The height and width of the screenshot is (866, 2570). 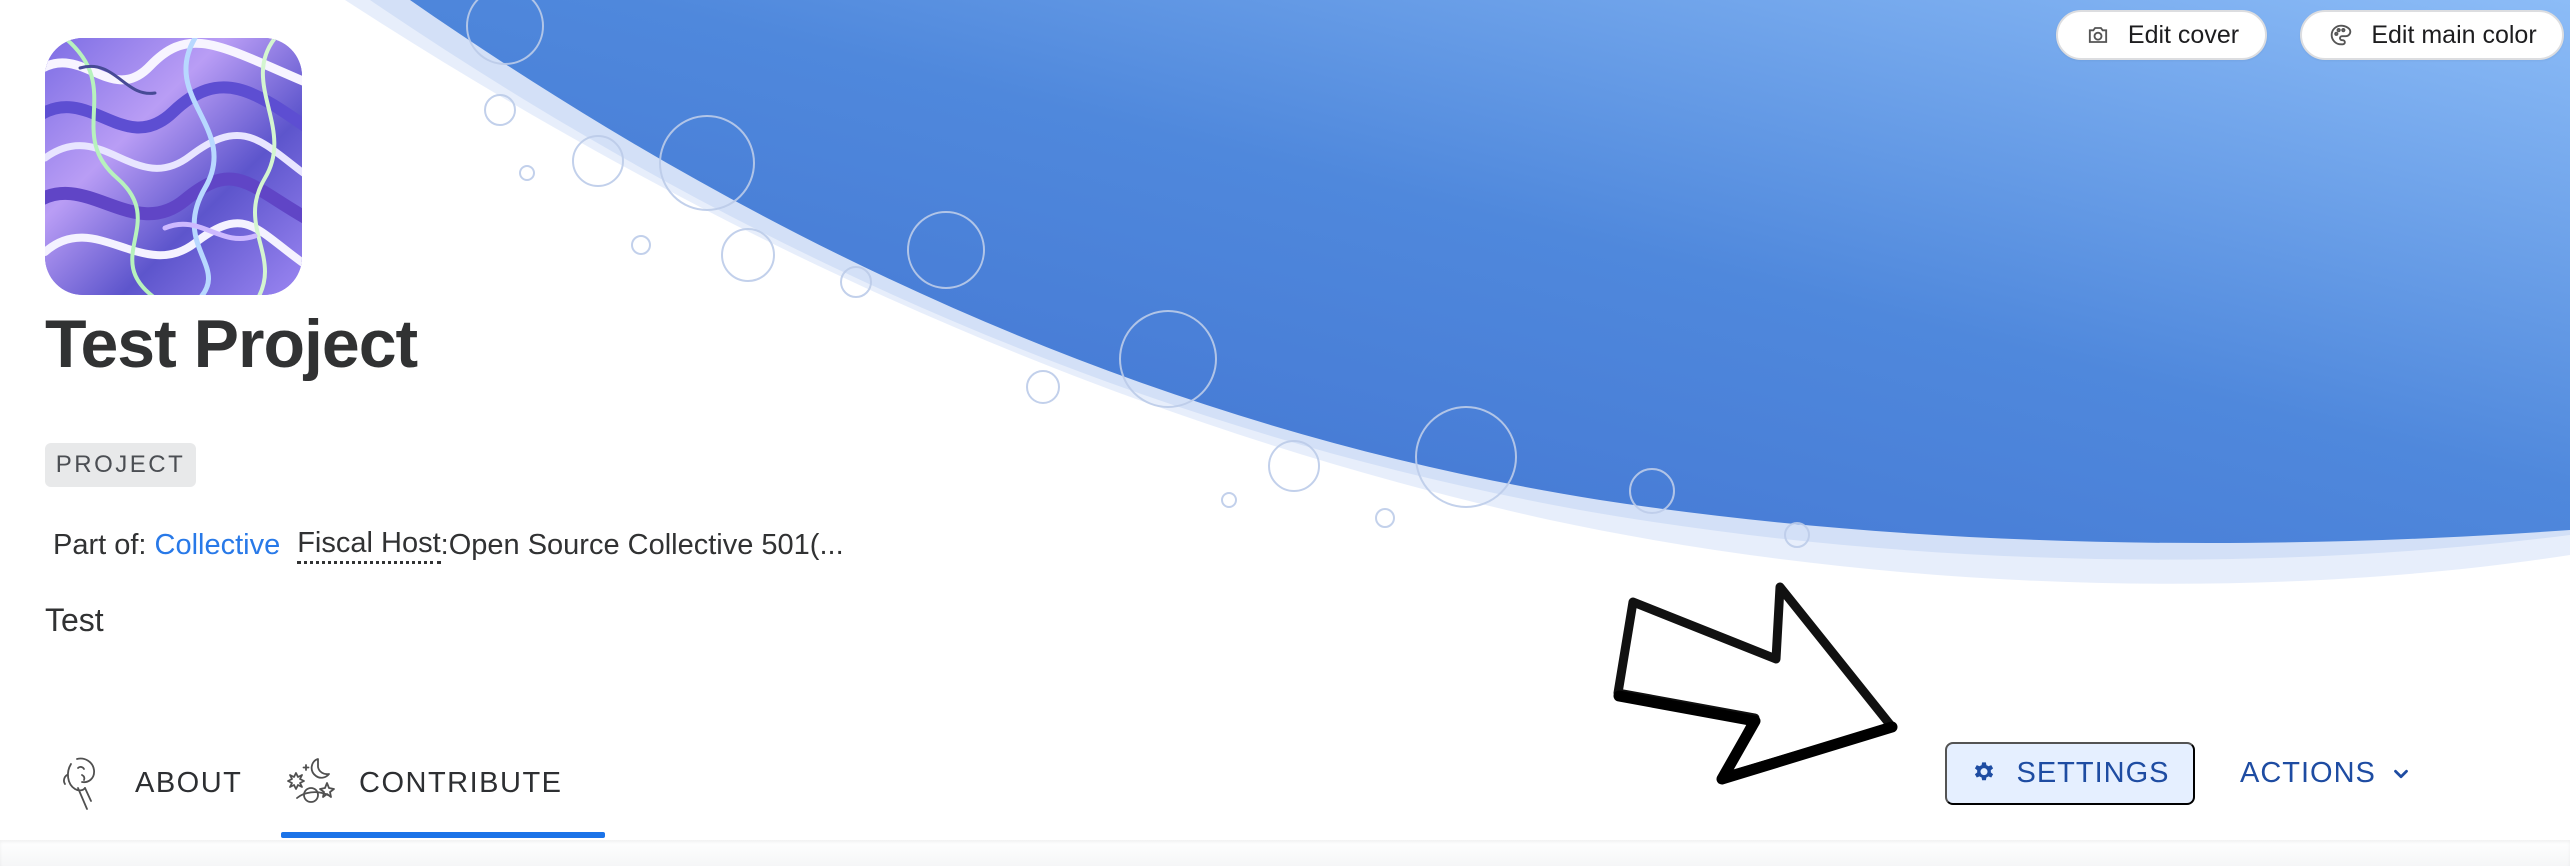 I want to click on chevron-down-icon, so click(x=2401, y=773).